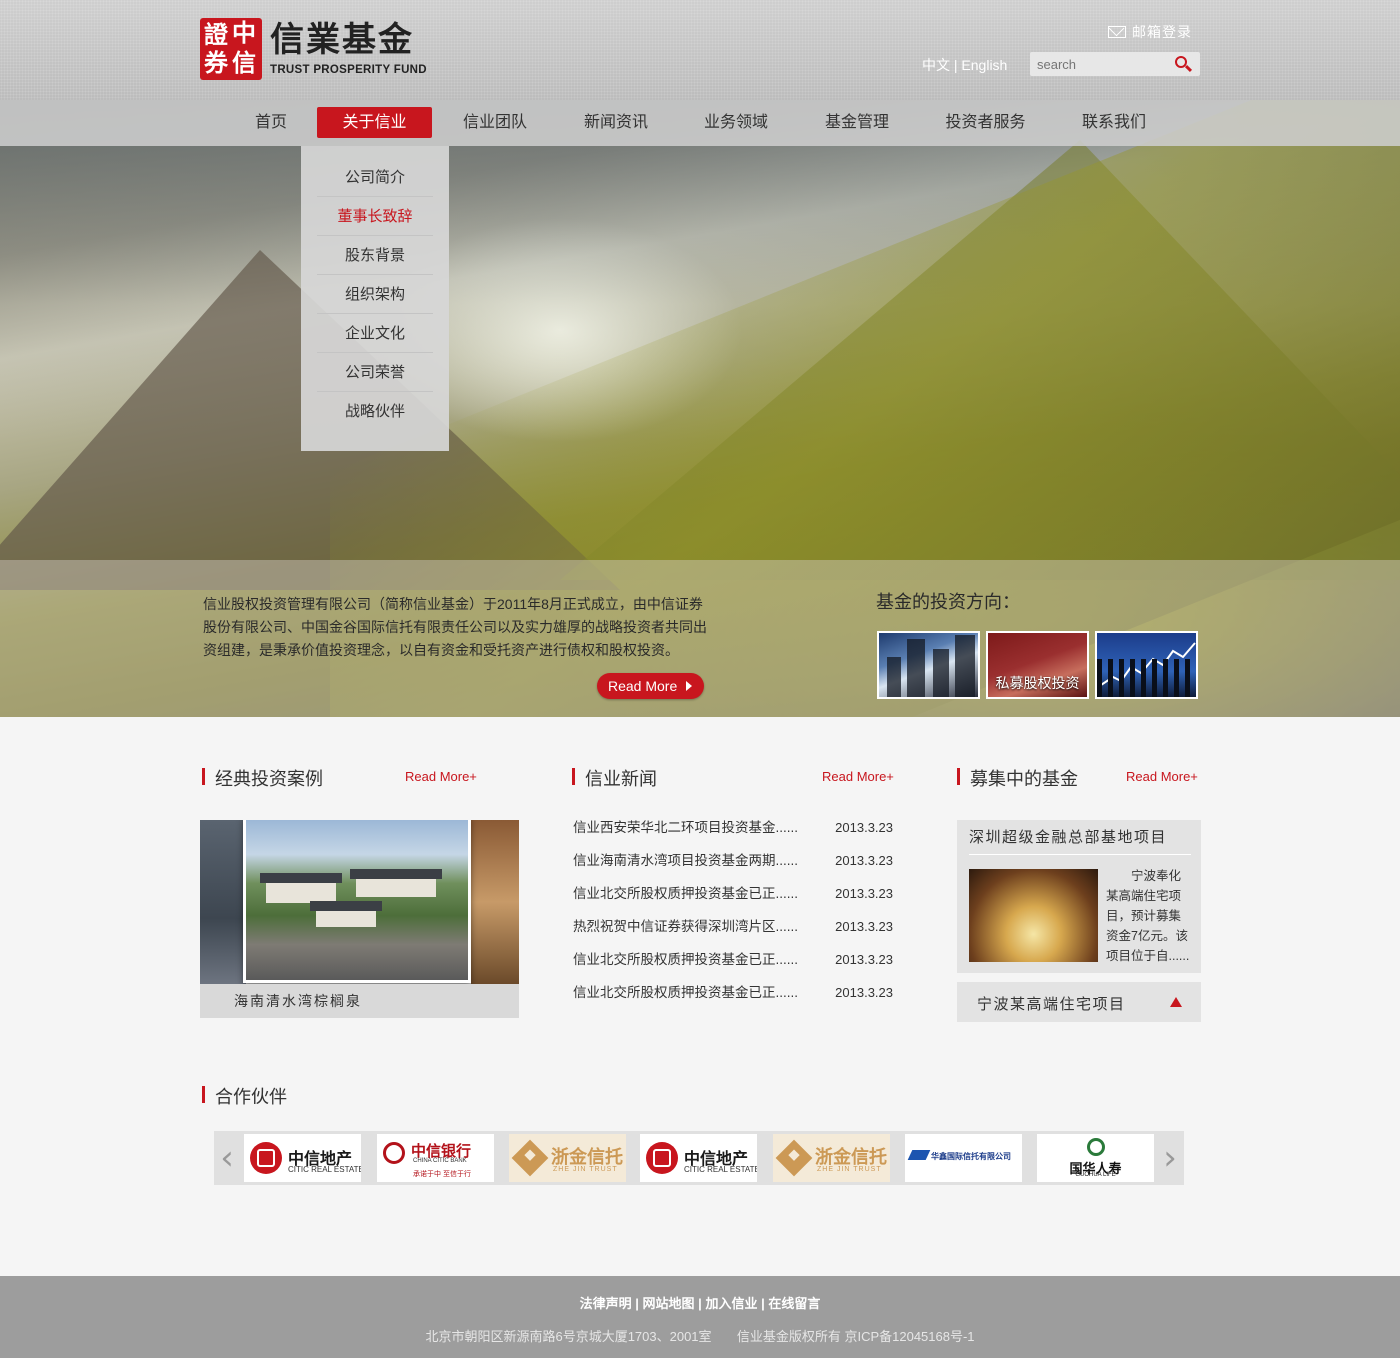 The image size is (1400, 1358). What do you see at coordinates (227, 1158) in the screenshot?
I see `carousel-prev-button: ‹` at bounding box center [227, 1158].